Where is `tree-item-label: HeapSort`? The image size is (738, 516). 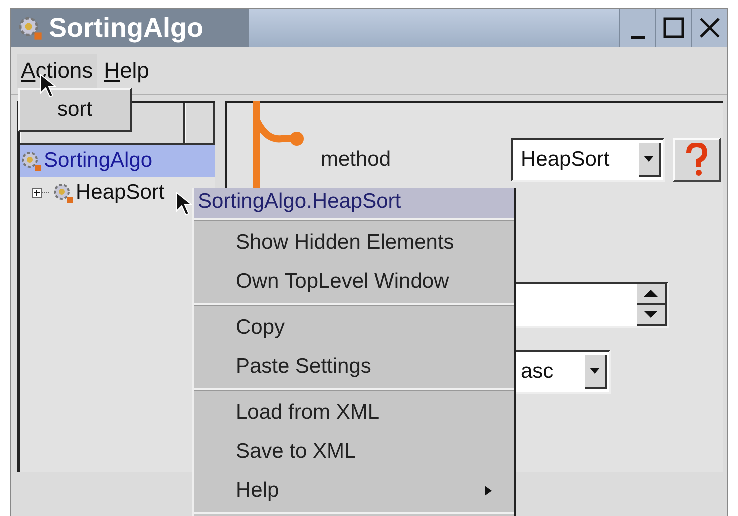
tree-item-label: HeapSort is located at coordinates (120, 193).